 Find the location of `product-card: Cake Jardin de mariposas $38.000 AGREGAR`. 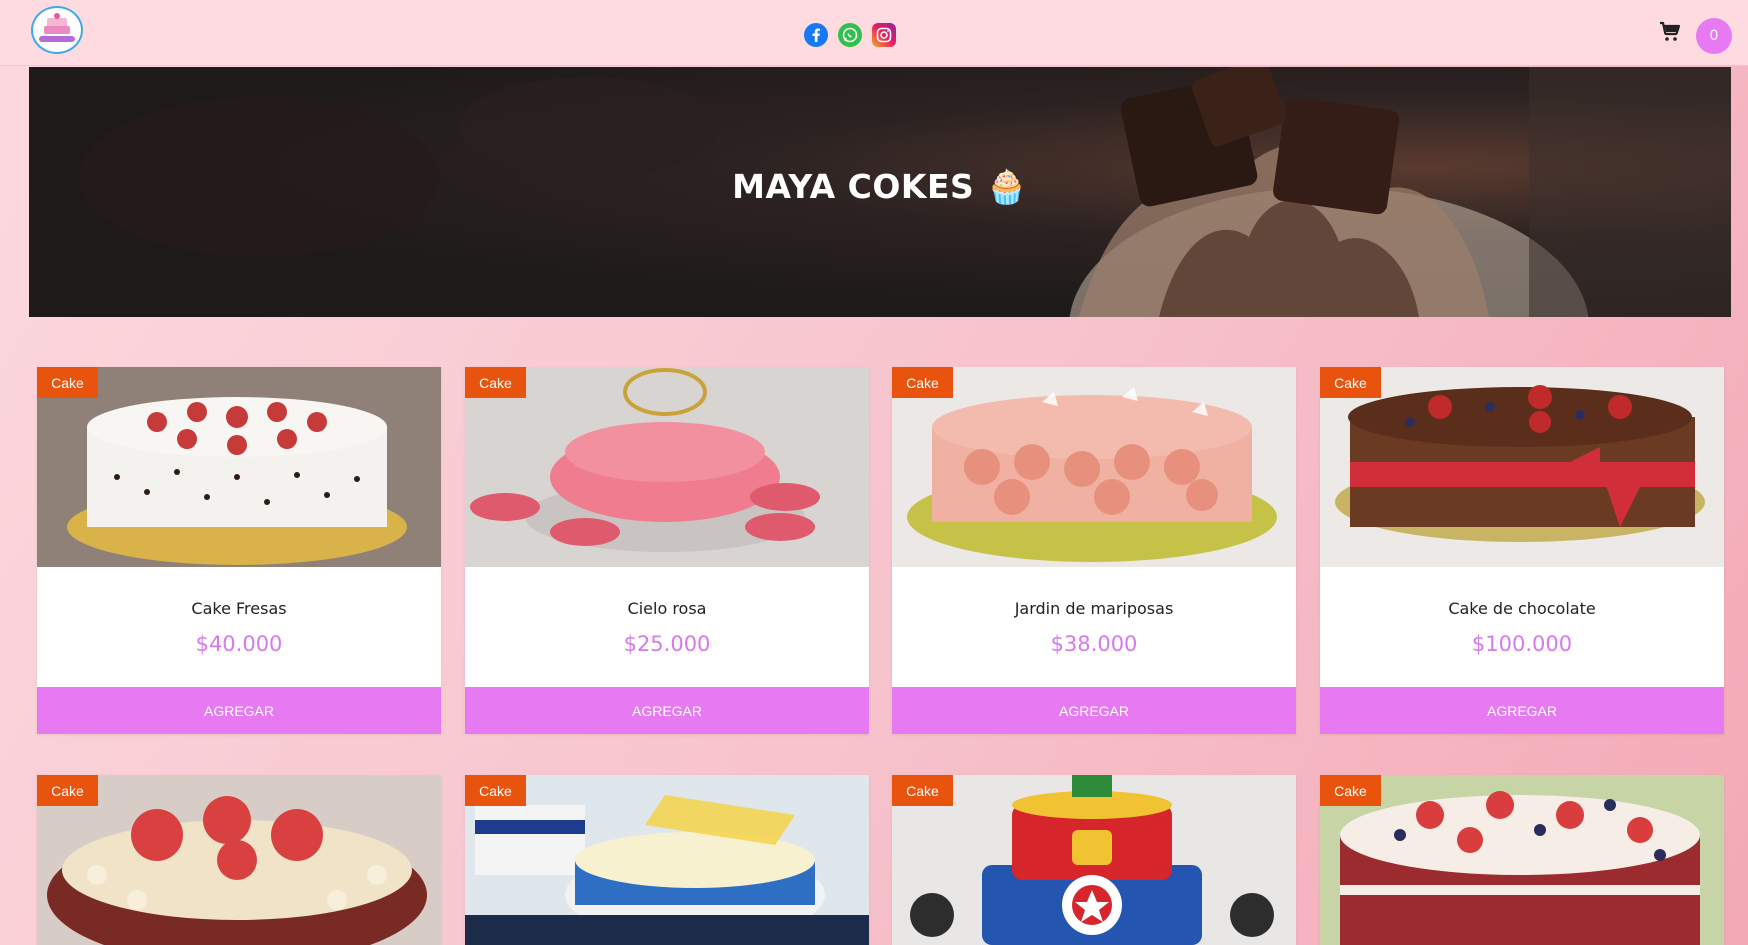

product-card: Cake Jardin de mariposas $38.000 AGREGAR is located at coordinates (1094, 550).